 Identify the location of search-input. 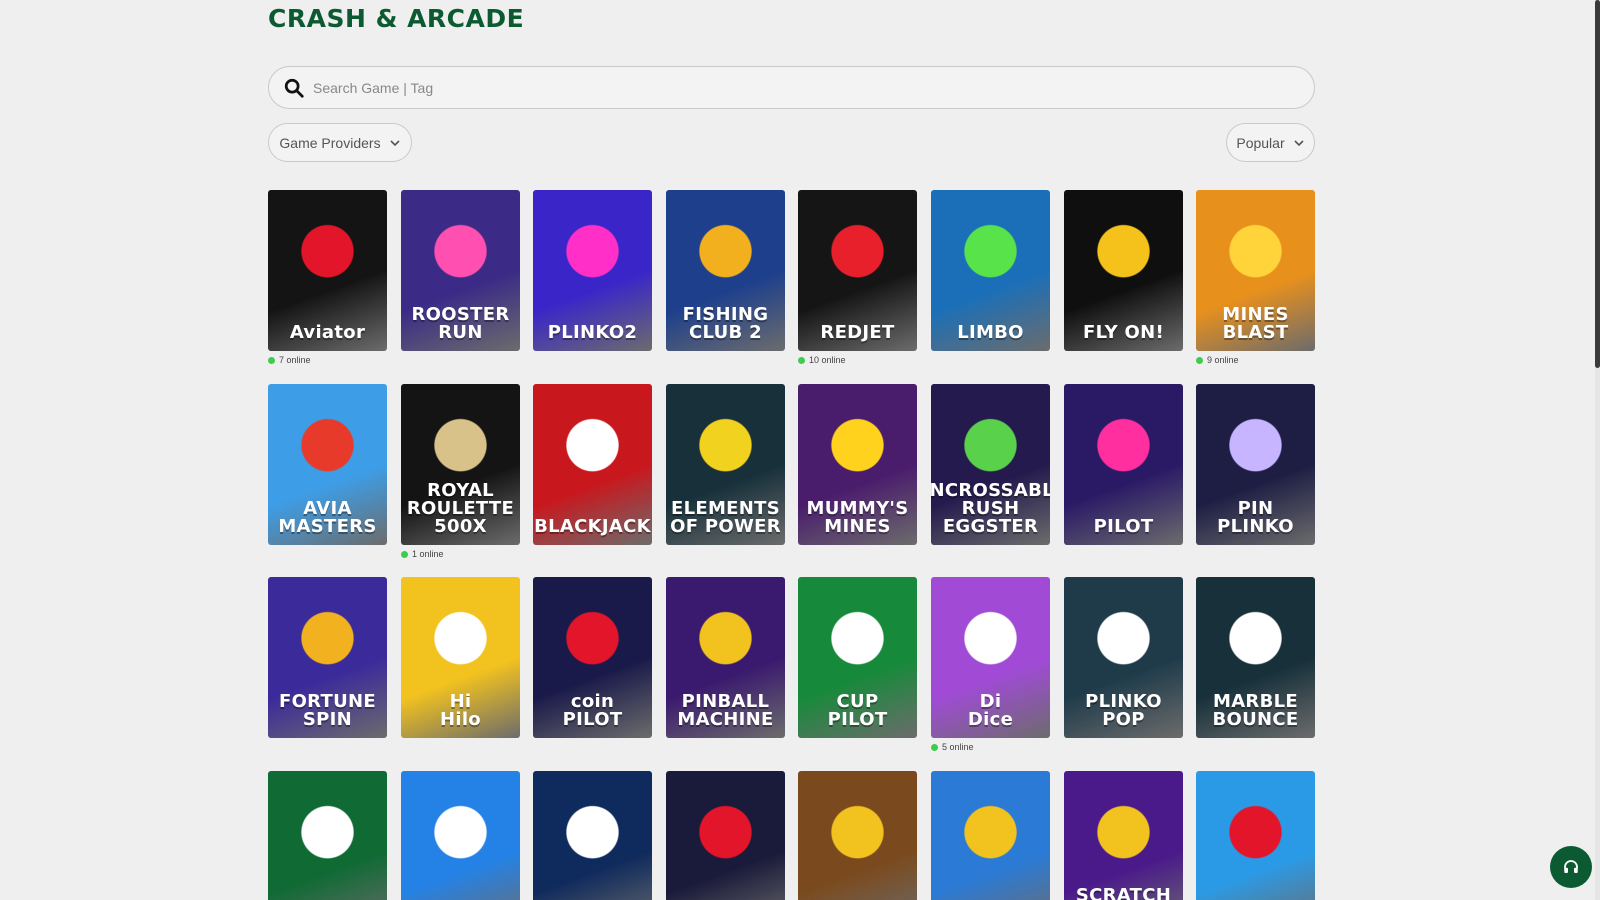
(777, 87).